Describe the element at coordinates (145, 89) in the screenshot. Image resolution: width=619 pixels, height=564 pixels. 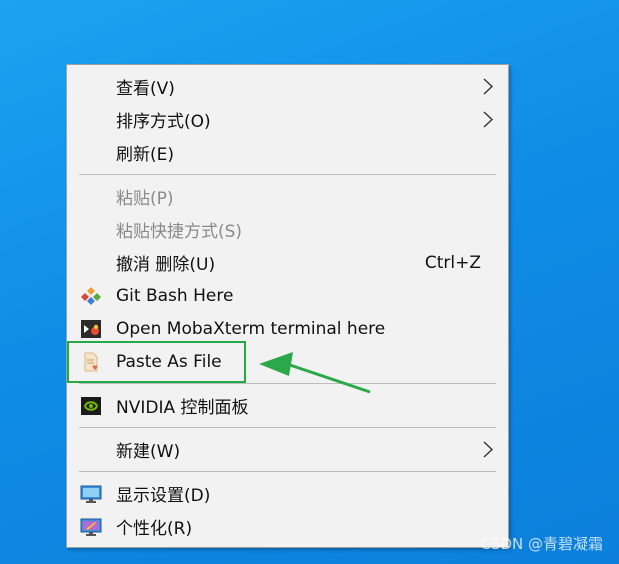
I see `menu-item-view-label: 查看(V)` at that location.